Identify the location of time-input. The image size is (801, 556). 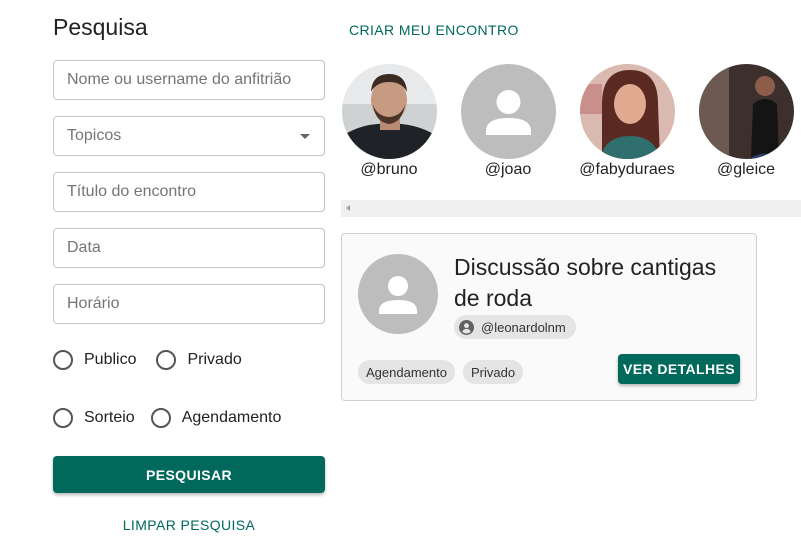
(189, 304).